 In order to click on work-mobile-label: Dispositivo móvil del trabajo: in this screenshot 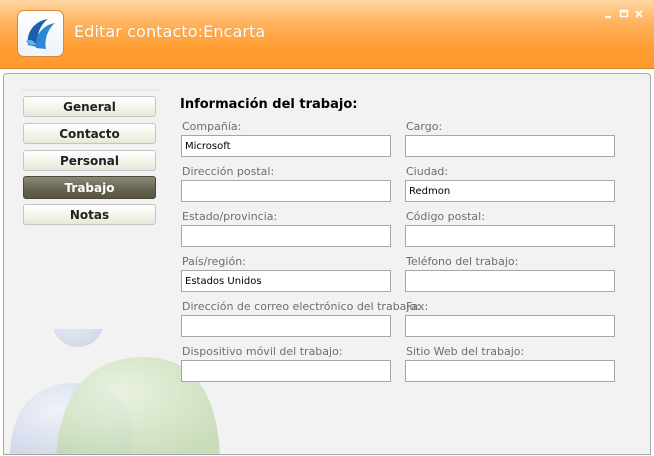, I will do `click(262, 351)`.